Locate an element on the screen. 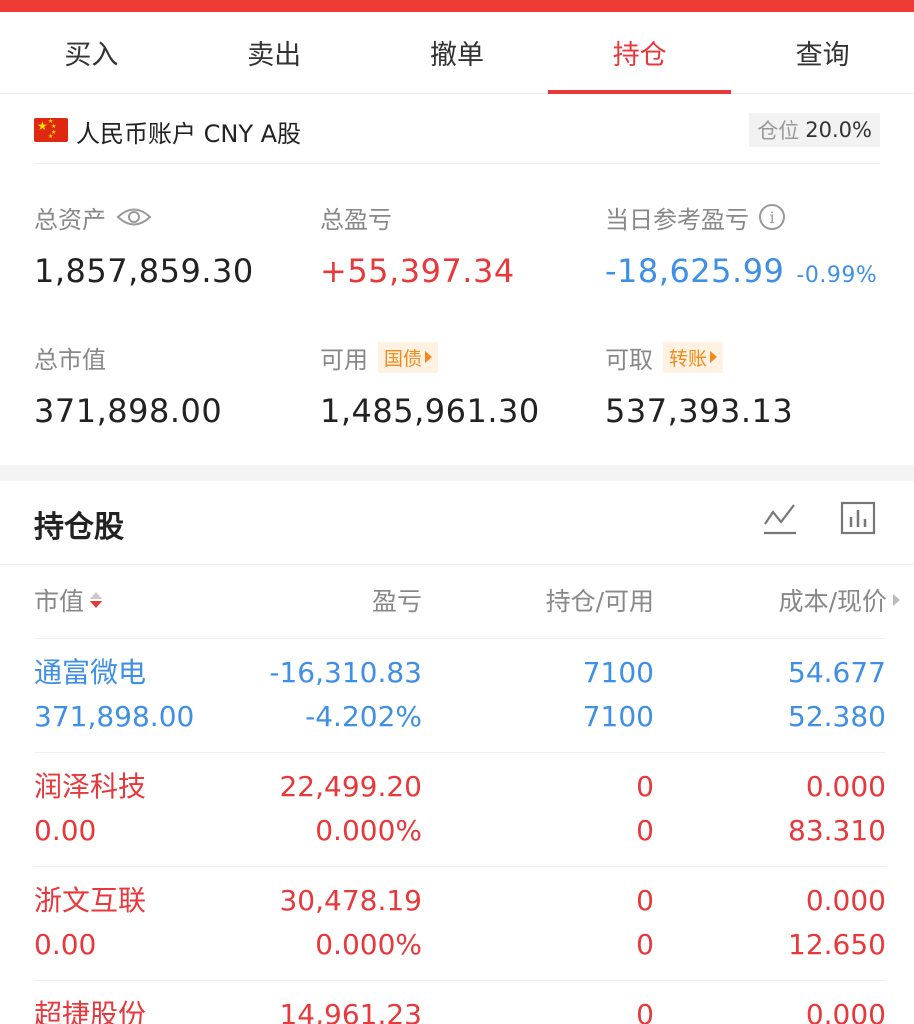 The image size is (914, 1024). eye-icon is located at coordinates (134, 217).